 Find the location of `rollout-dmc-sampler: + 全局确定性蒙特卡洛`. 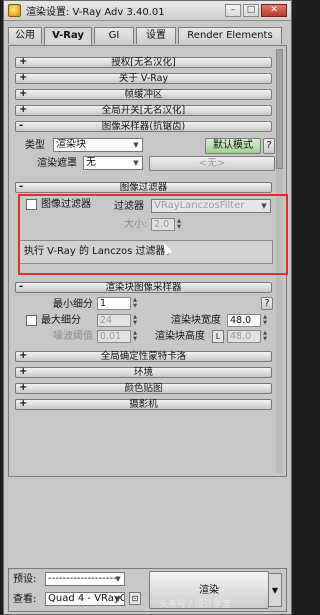

rollout-dmc-sampler: + 全局确定性蒙特卡洛 is located at coordinates (143, 356).